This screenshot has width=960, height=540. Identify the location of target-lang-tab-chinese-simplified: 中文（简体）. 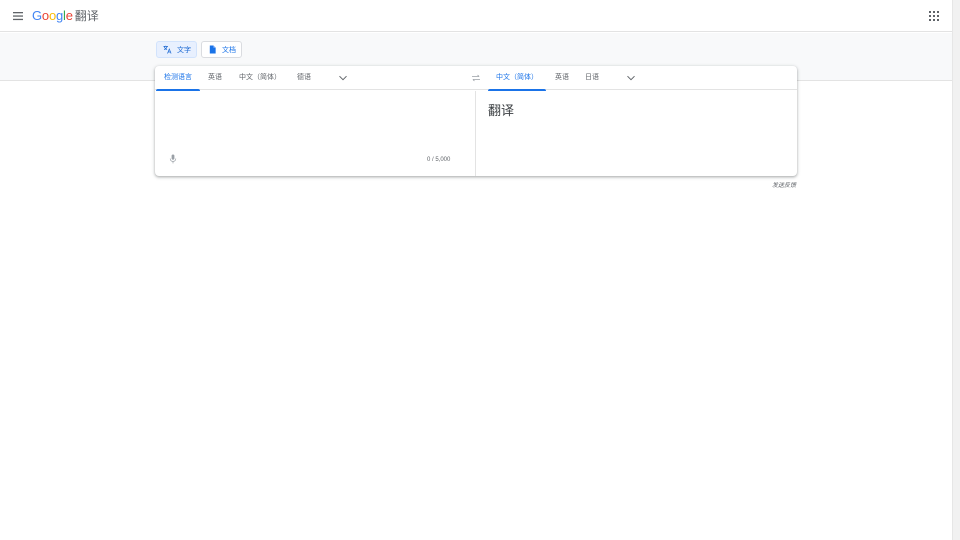
(517, 78).